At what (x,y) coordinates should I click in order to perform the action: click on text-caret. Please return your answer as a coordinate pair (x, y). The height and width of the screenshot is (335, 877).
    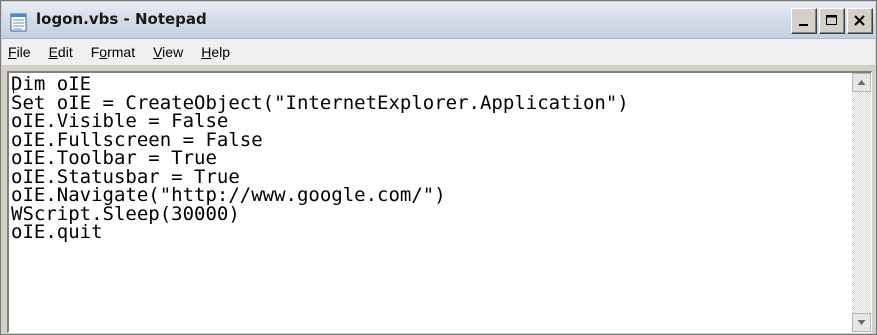
    Looking at the image, I should click on (13, 85).